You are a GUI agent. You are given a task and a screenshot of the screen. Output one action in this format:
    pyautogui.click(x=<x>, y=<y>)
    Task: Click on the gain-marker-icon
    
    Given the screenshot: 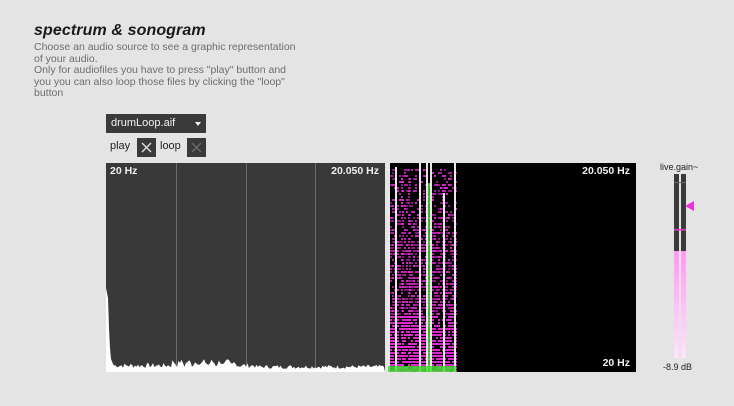 What is the action you would take?
    pyautogui.click(x=690, y=206)
    